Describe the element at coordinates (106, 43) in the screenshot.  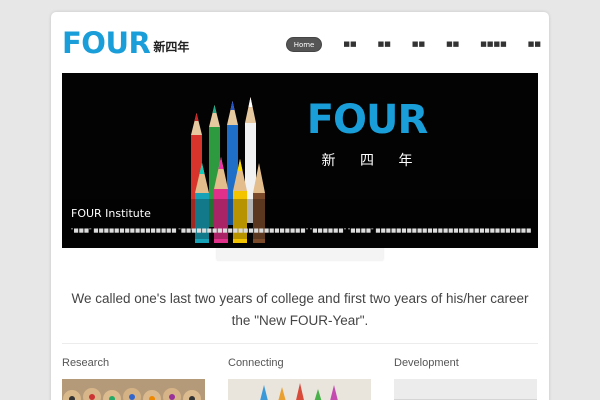
I see `logo-wordmark: FOUR` at that location.